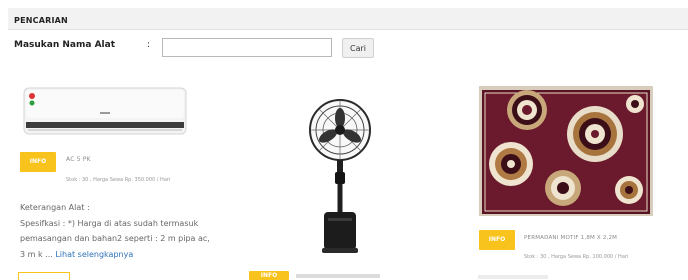 The width and height of the screenshot is (688, 280). I want to click on description-heading: Keterangan Alat :, so click(55, 207).